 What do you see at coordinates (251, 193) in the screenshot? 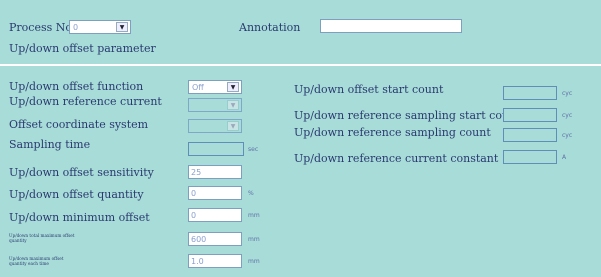
I see `quantity-unit: %` at bounding box center [251, 193].